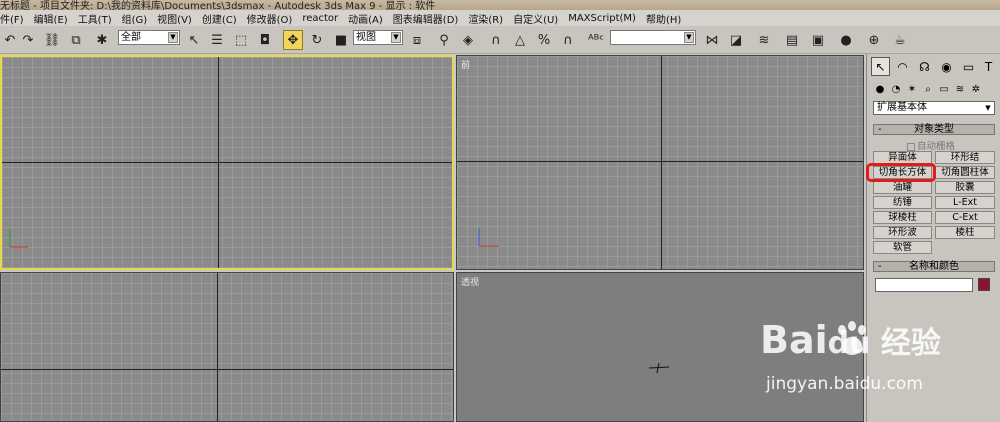  I want to click on pivot-center-icon: ⧈, so click(417, 40).